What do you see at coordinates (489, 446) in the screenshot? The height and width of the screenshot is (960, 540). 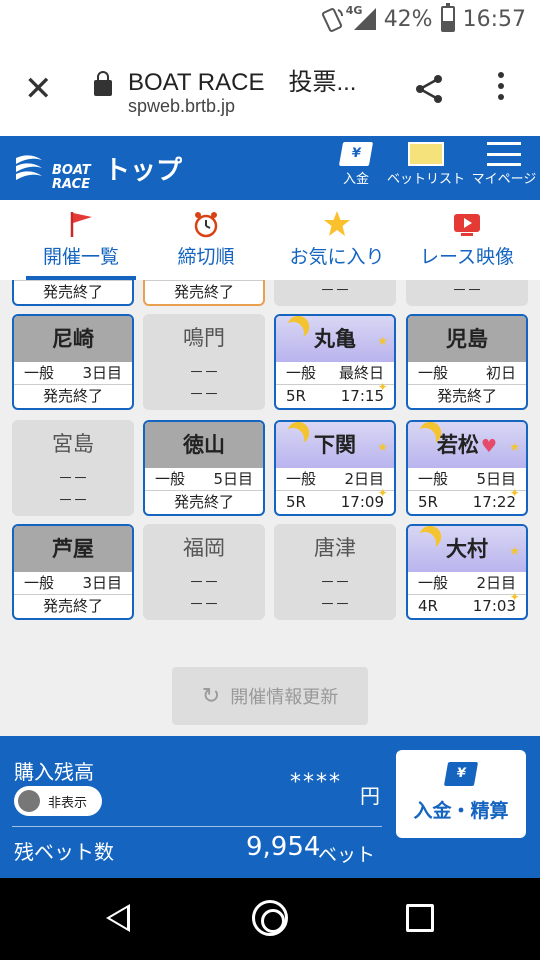 I see `favorite-heart-icon: ♥` at bounding box center [489, 446].